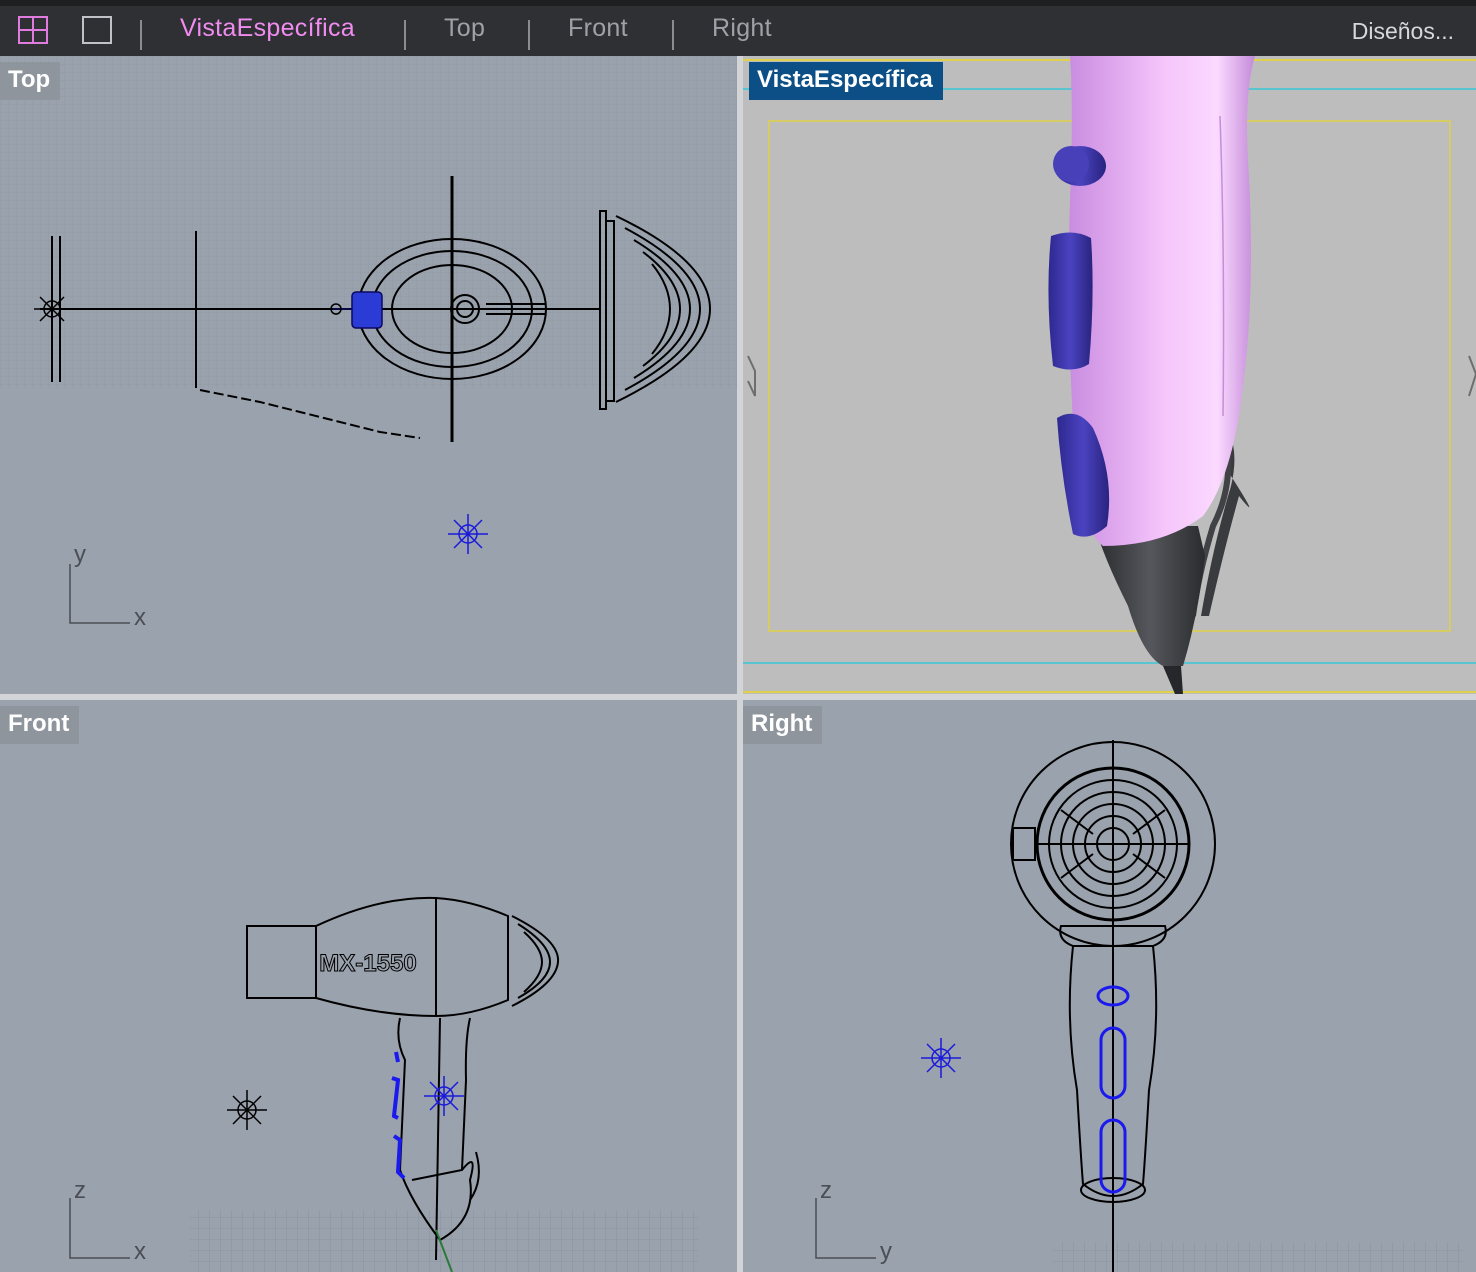  Describe the element at coordinates (598, 28) in the screenshot. I see `tab-front: Front` at that location.